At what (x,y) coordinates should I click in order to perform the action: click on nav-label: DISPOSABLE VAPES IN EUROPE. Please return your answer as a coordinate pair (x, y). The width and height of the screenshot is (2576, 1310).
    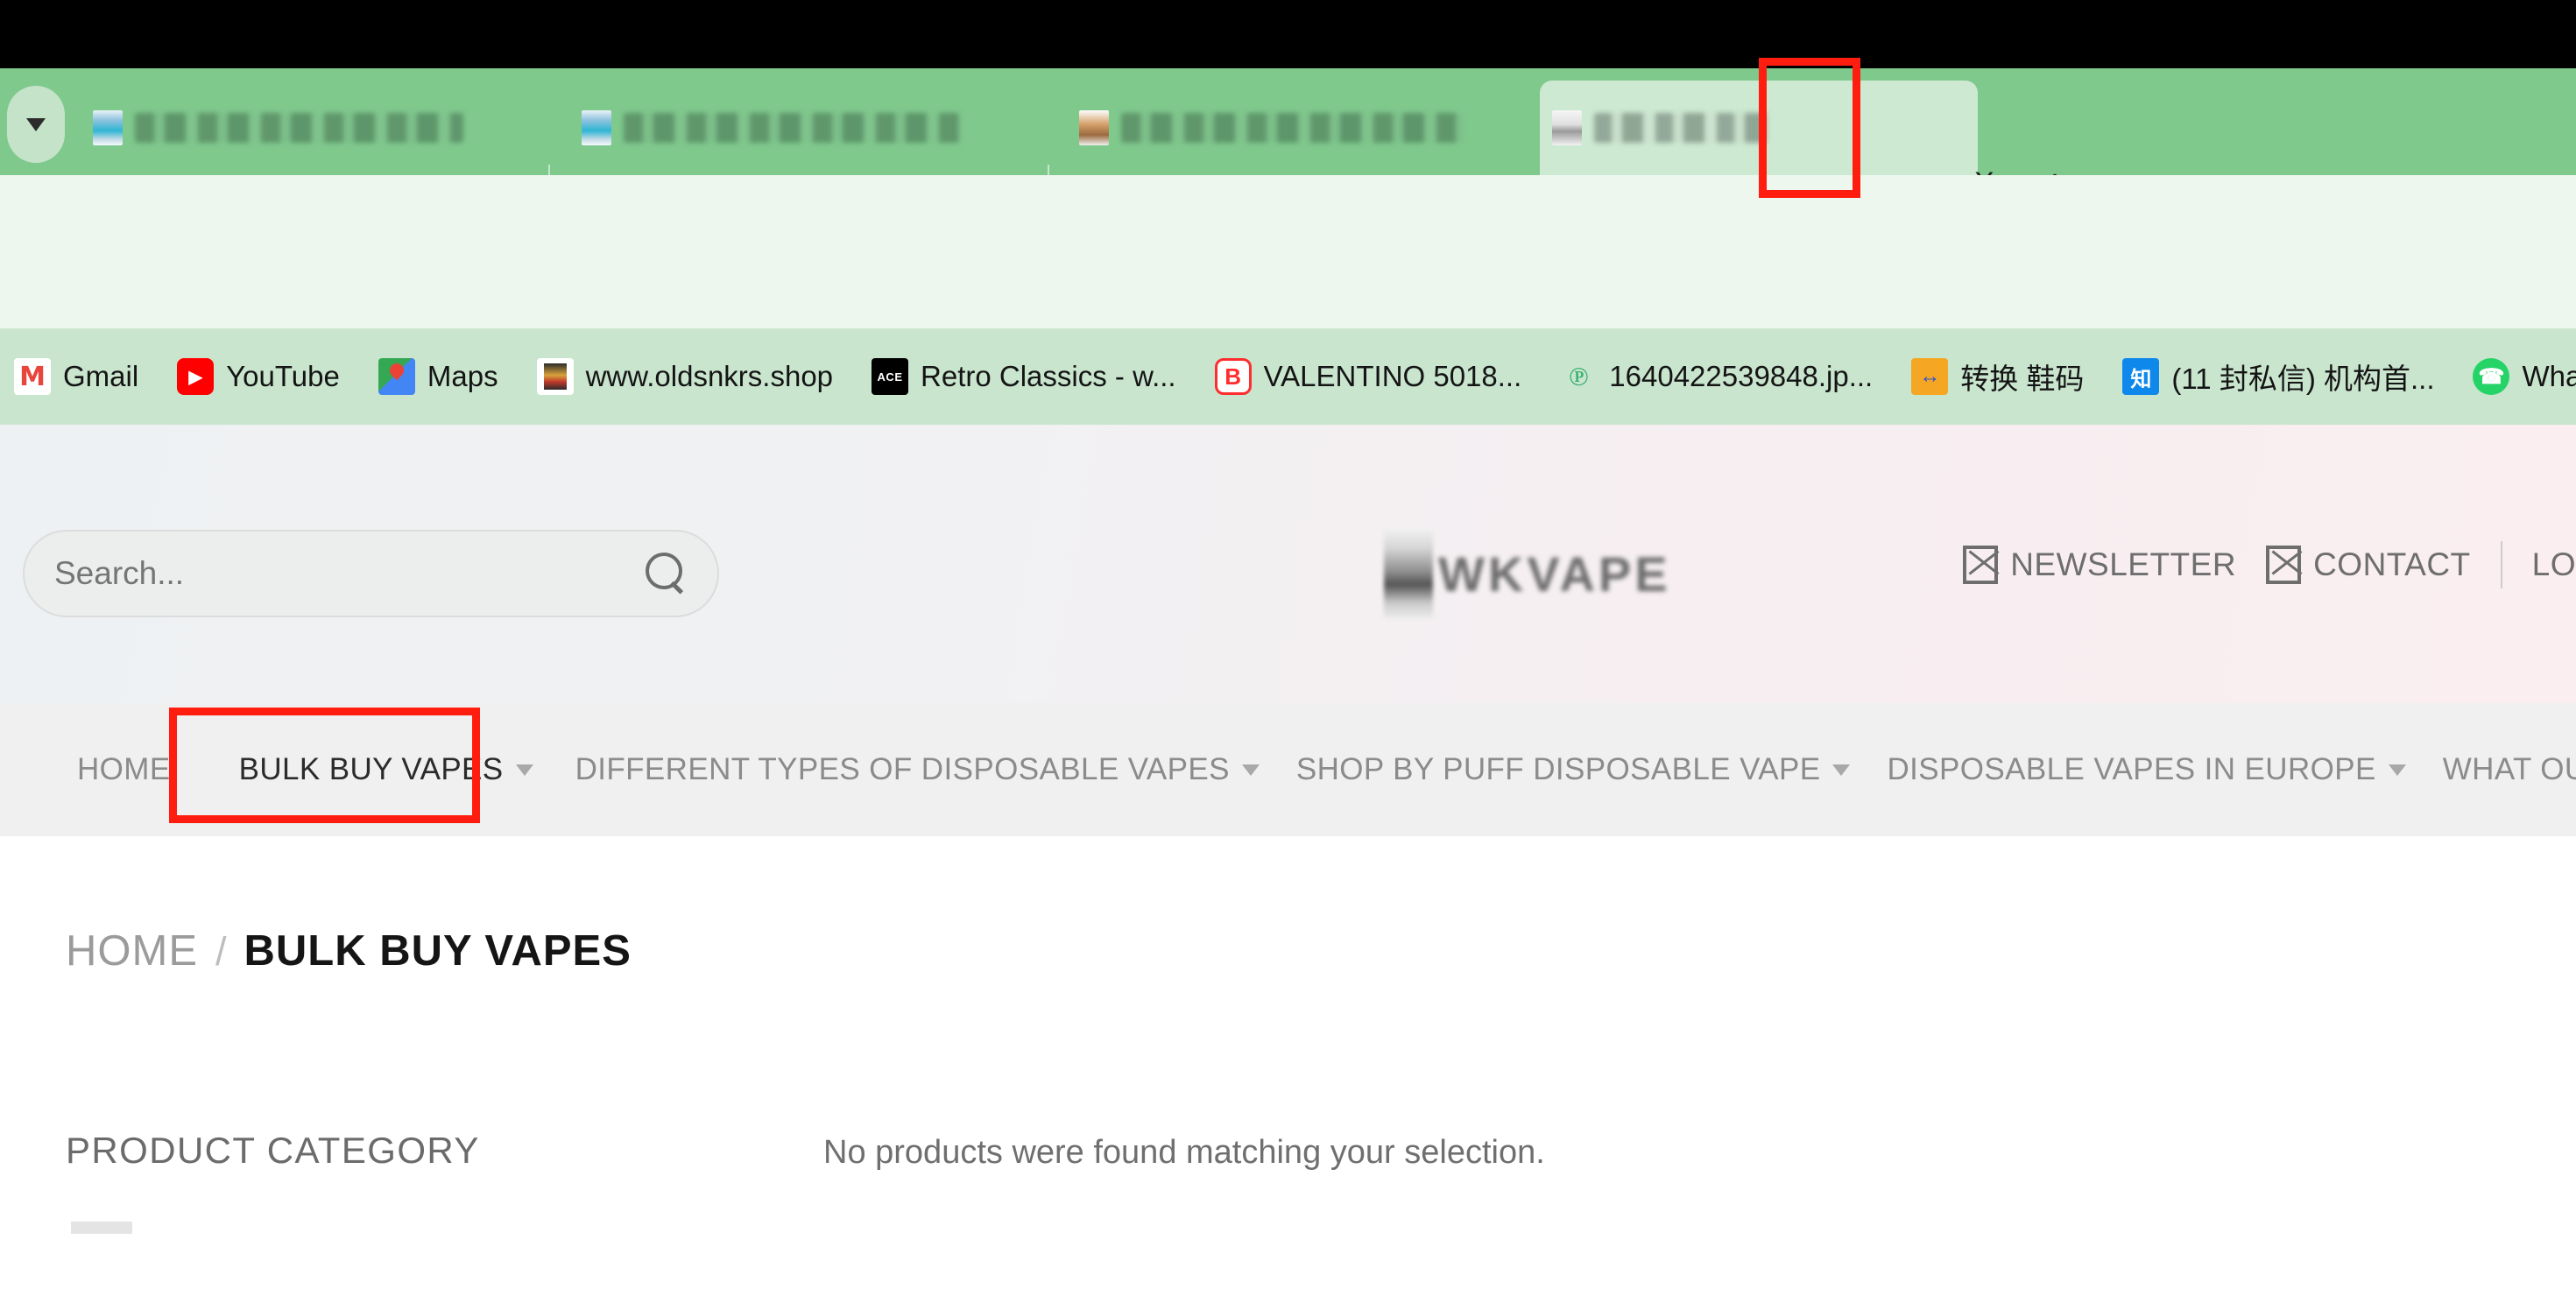
    Looking at the image, I should click on (2131, 769).